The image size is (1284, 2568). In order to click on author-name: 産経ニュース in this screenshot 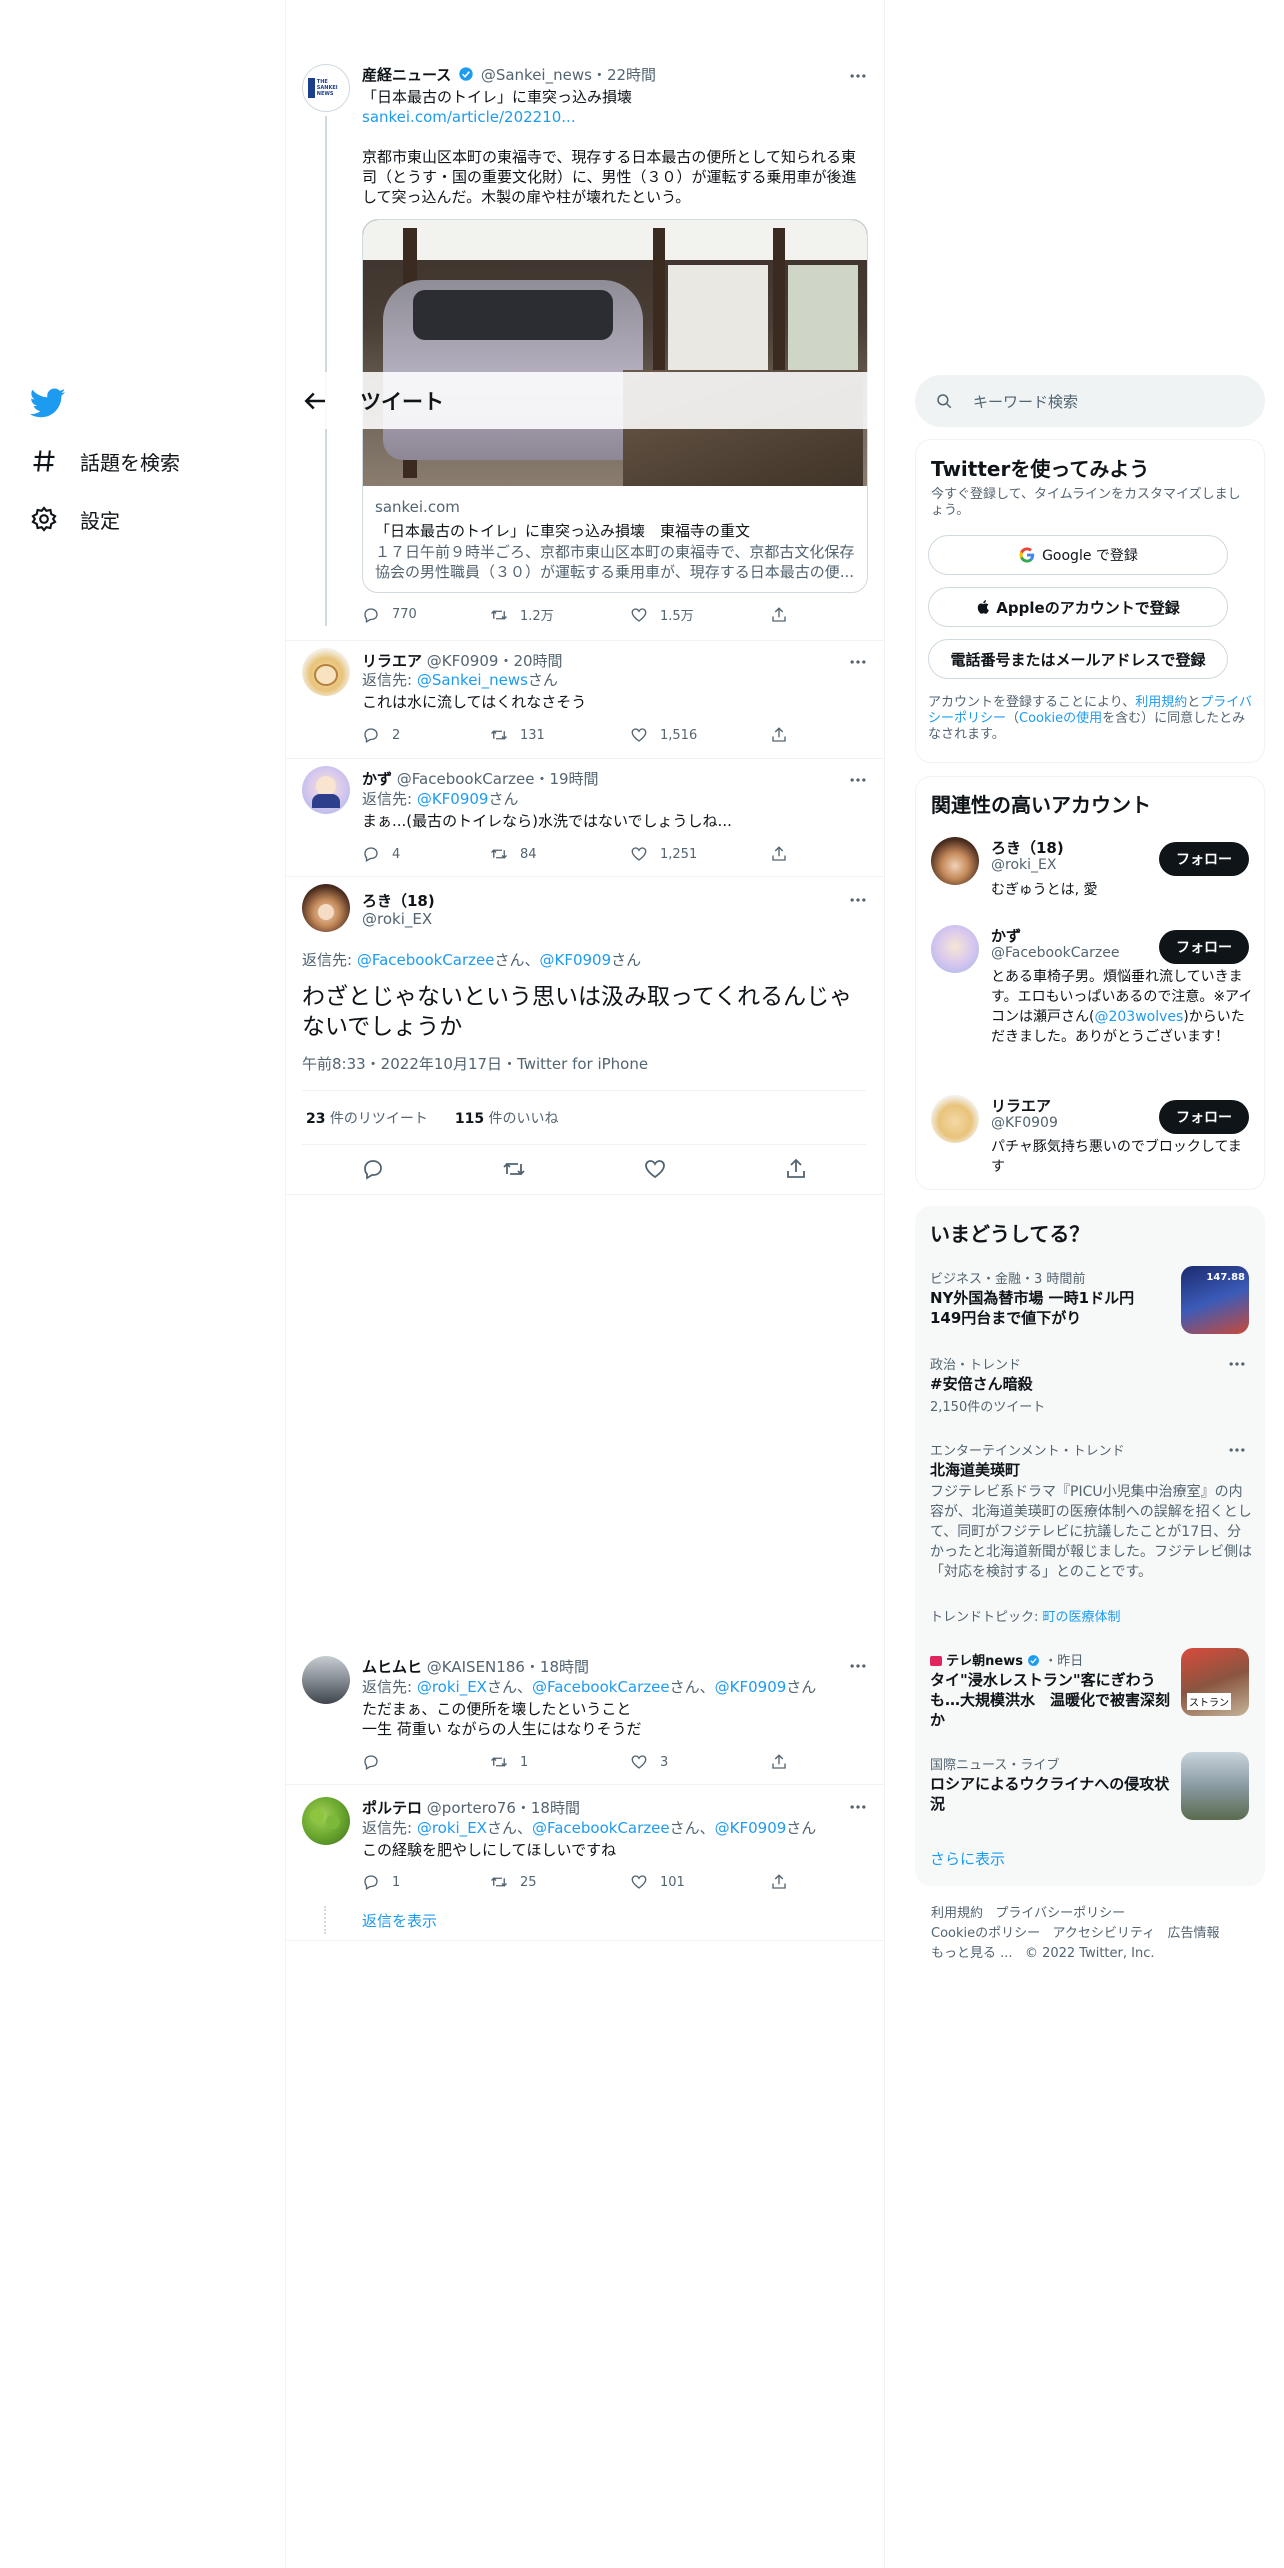, I will do `click(406, 75)`.